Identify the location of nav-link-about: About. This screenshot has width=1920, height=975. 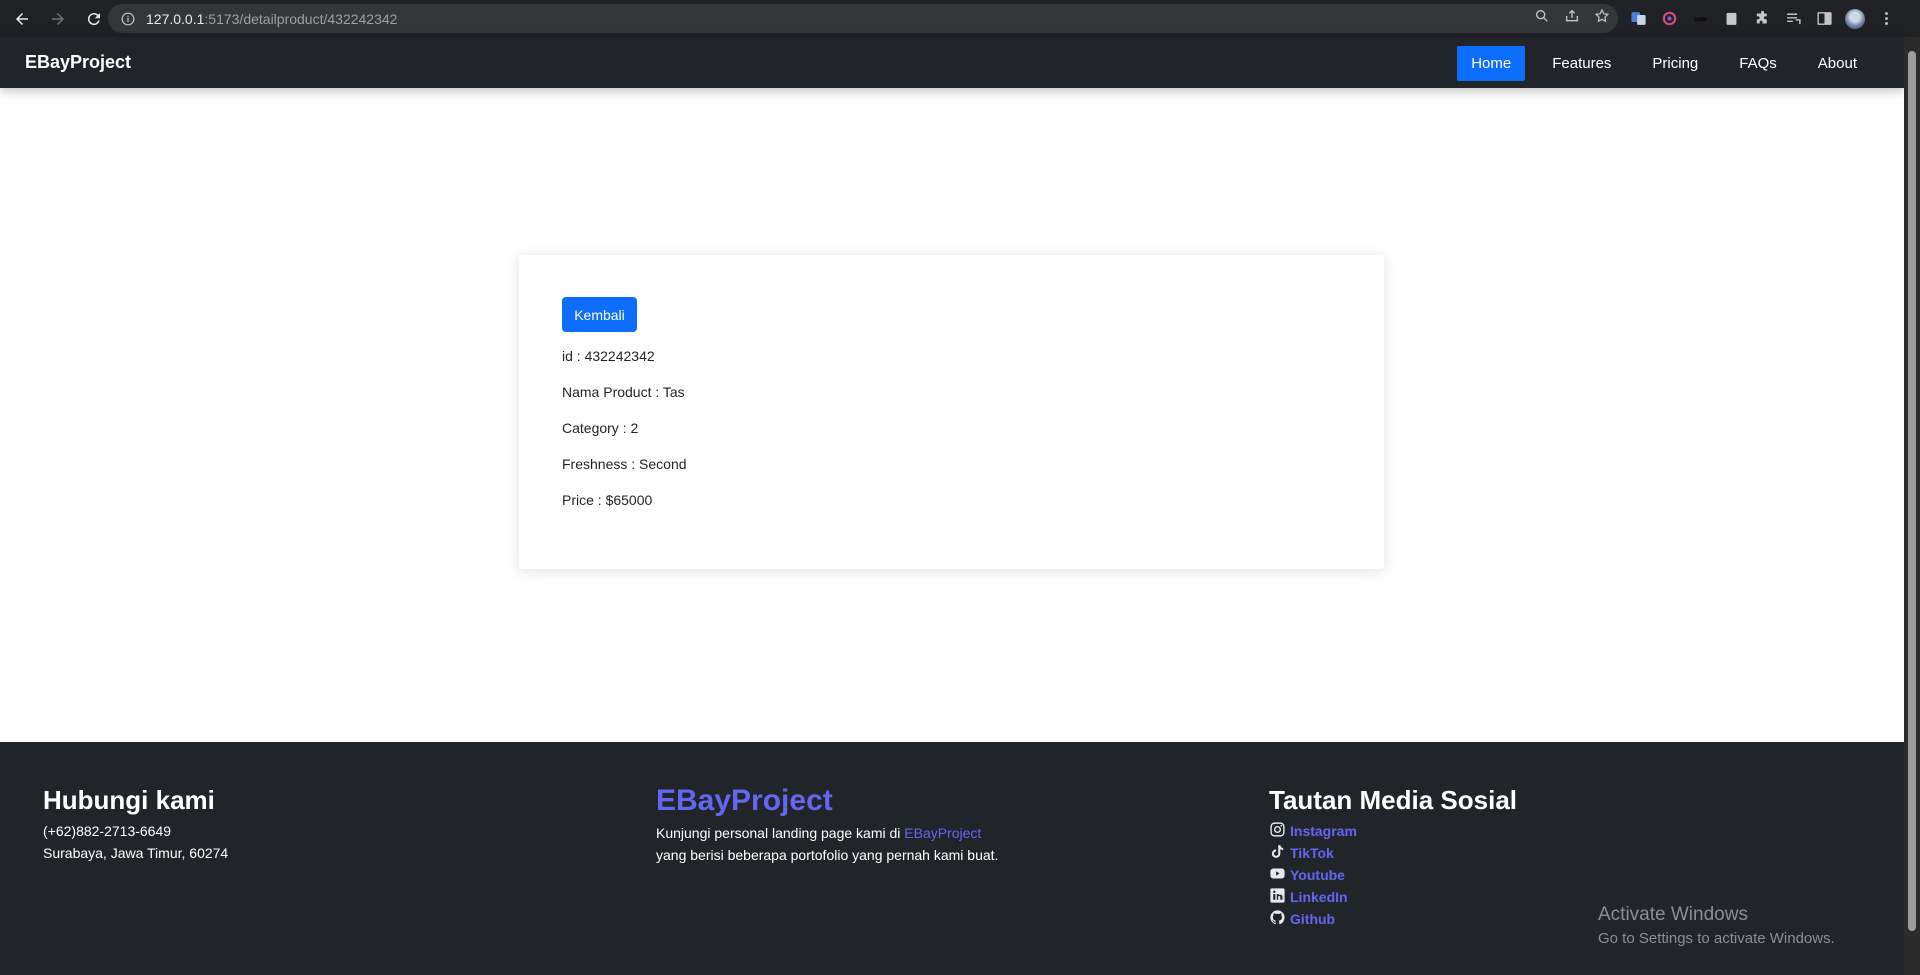
(1837, 63).